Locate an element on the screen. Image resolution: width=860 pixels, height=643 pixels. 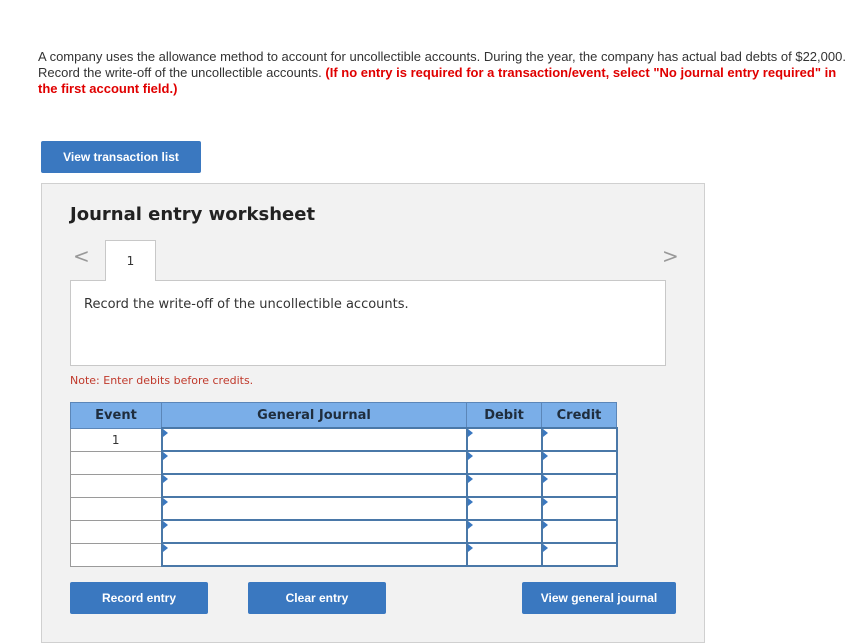
column-header-credit: Credit is located at coordinates (579, 415).